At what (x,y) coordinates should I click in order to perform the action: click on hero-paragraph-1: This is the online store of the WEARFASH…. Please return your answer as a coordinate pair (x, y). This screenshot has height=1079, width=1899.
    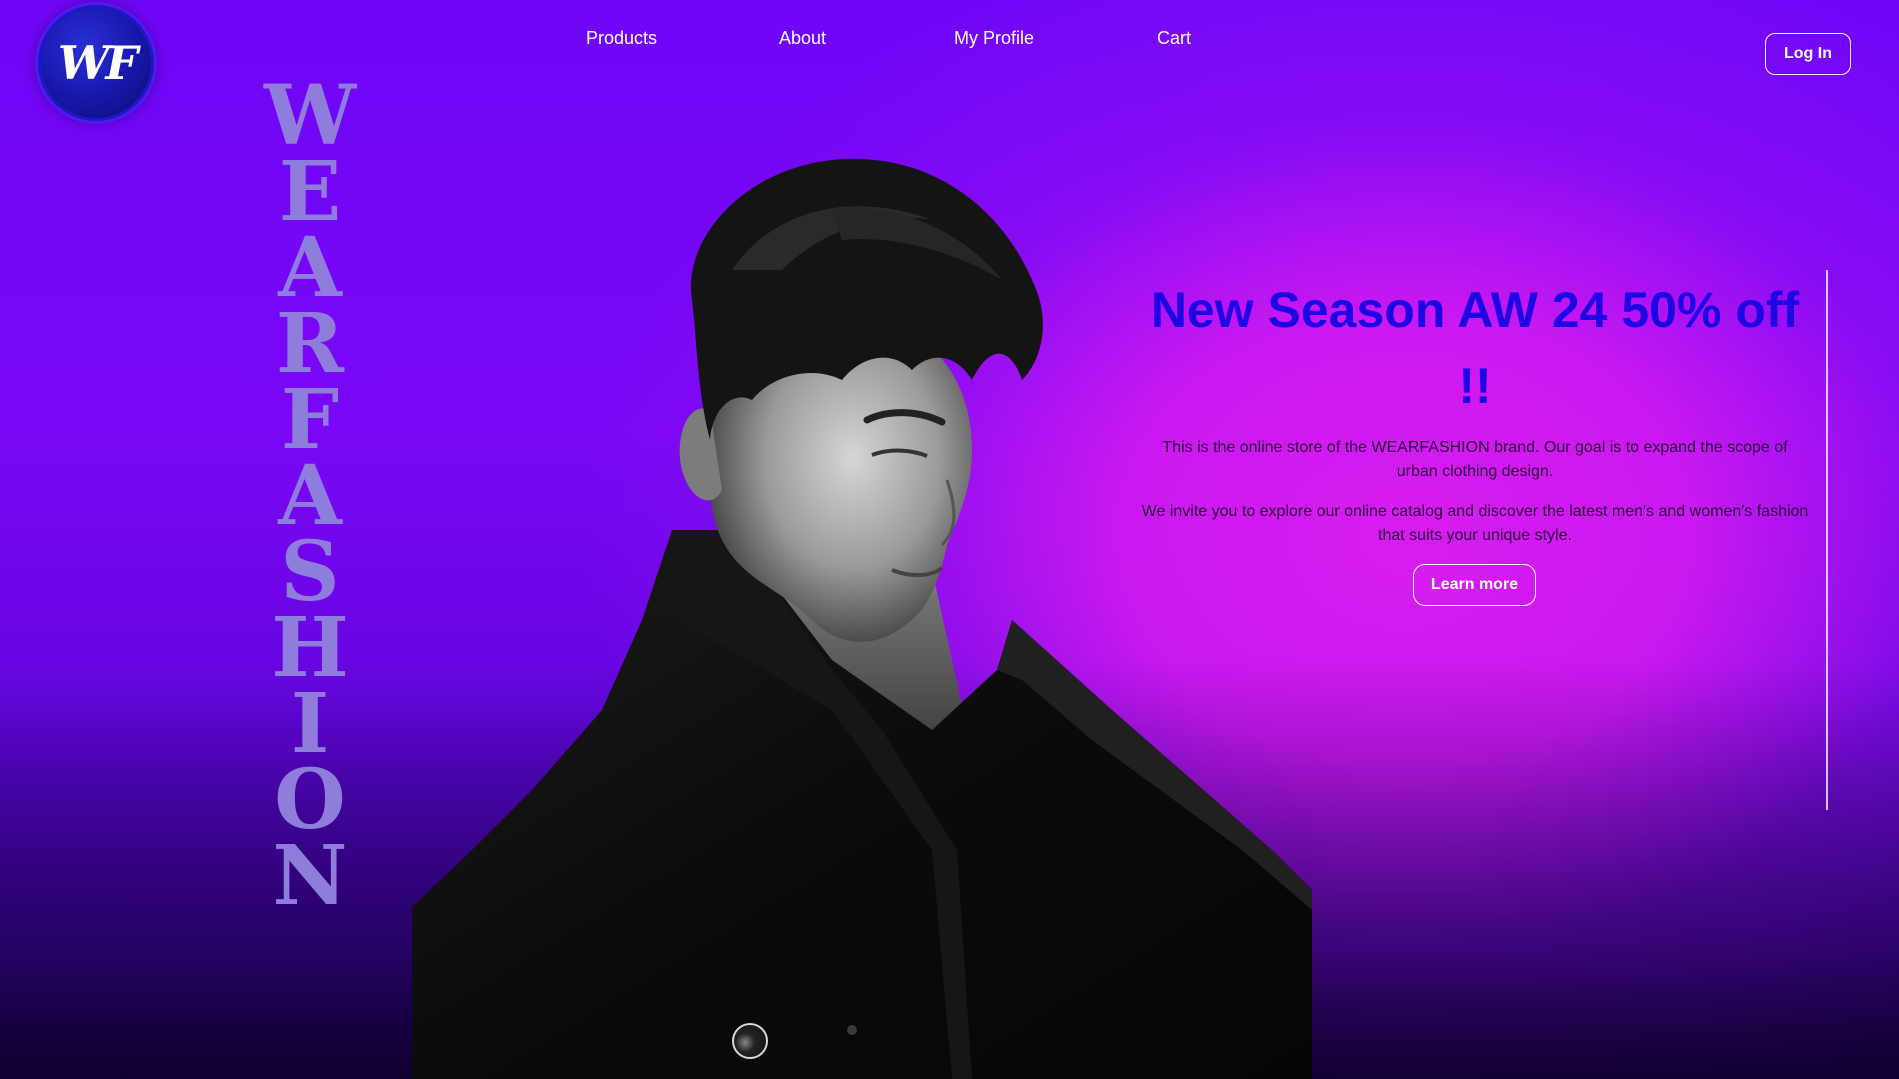
    Looking at the image, I should click on (1475, 459).